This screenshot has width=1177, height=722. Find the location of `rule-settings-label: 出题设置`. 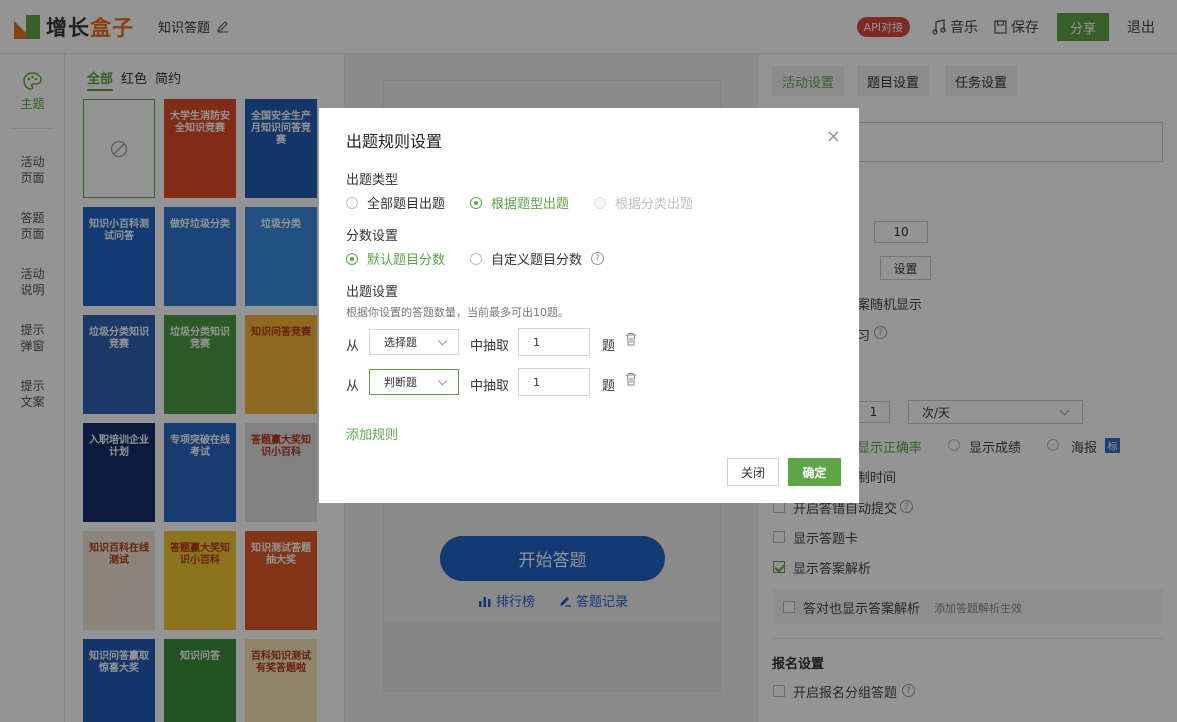

rule-settings-label: 出题设置 is located at coordinates (372, 292).